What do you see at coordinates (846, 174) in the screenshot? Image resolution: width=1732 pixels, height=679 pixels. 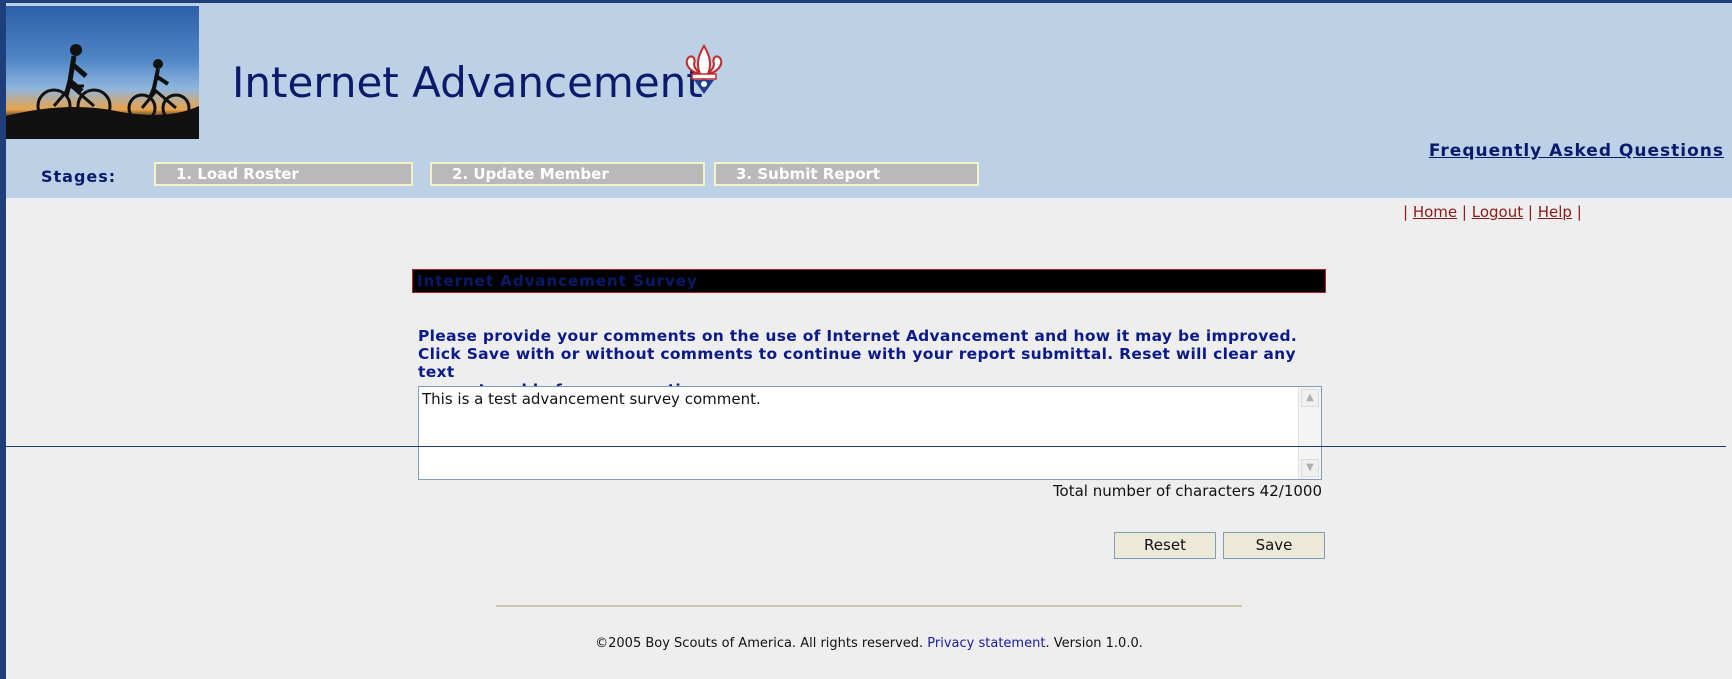 I see `stage-submit-report: 3. Submit Report` at bounding box center [846, 174].